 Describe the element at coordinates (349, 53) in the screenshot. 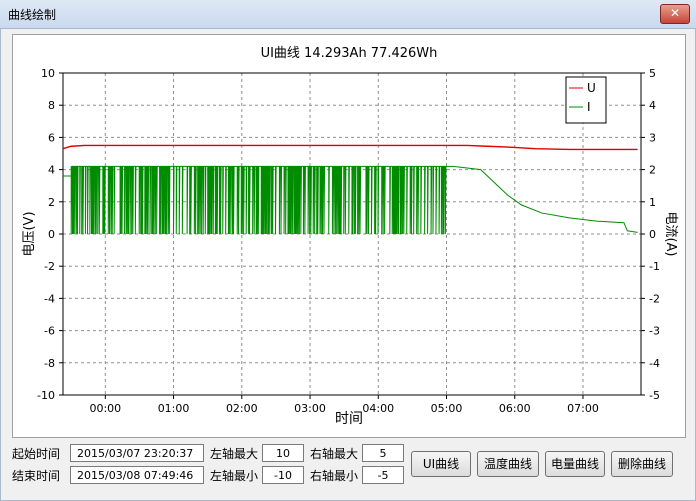

I see `chart-title: UI曲线 14.293Ah 77.426Wh` at that location.